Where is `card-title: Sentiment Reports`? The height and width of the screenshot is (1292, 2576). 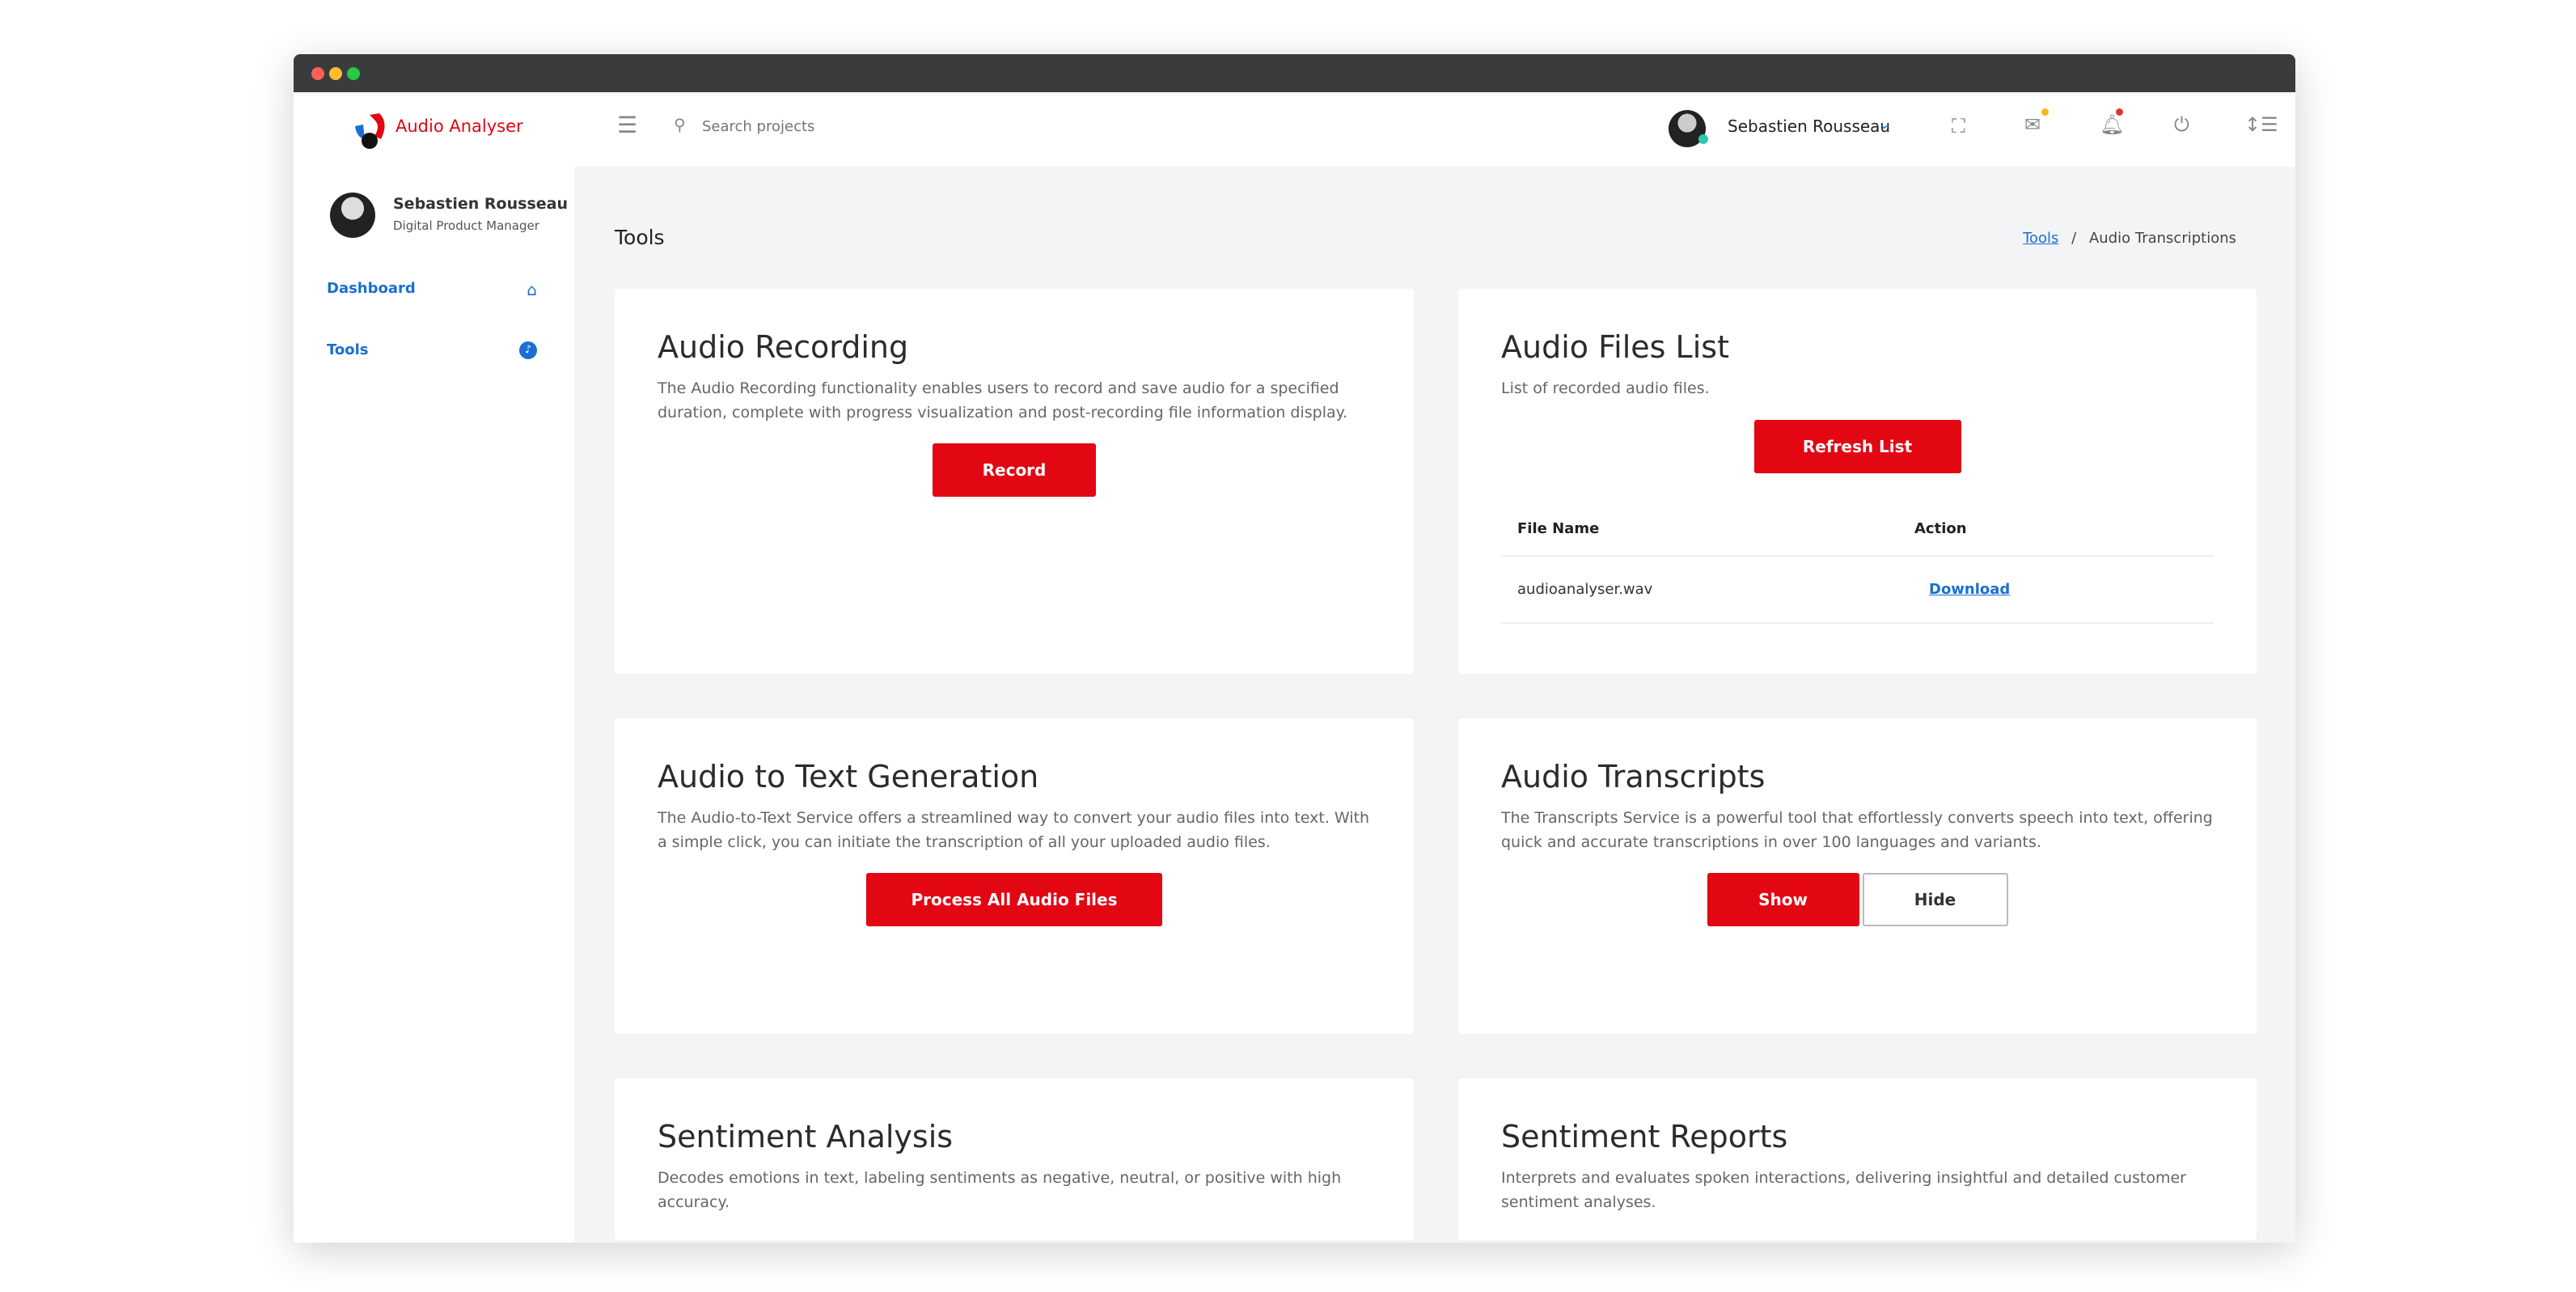 card-title: Sentiment Reports is located at coordinates (1645, 1137).